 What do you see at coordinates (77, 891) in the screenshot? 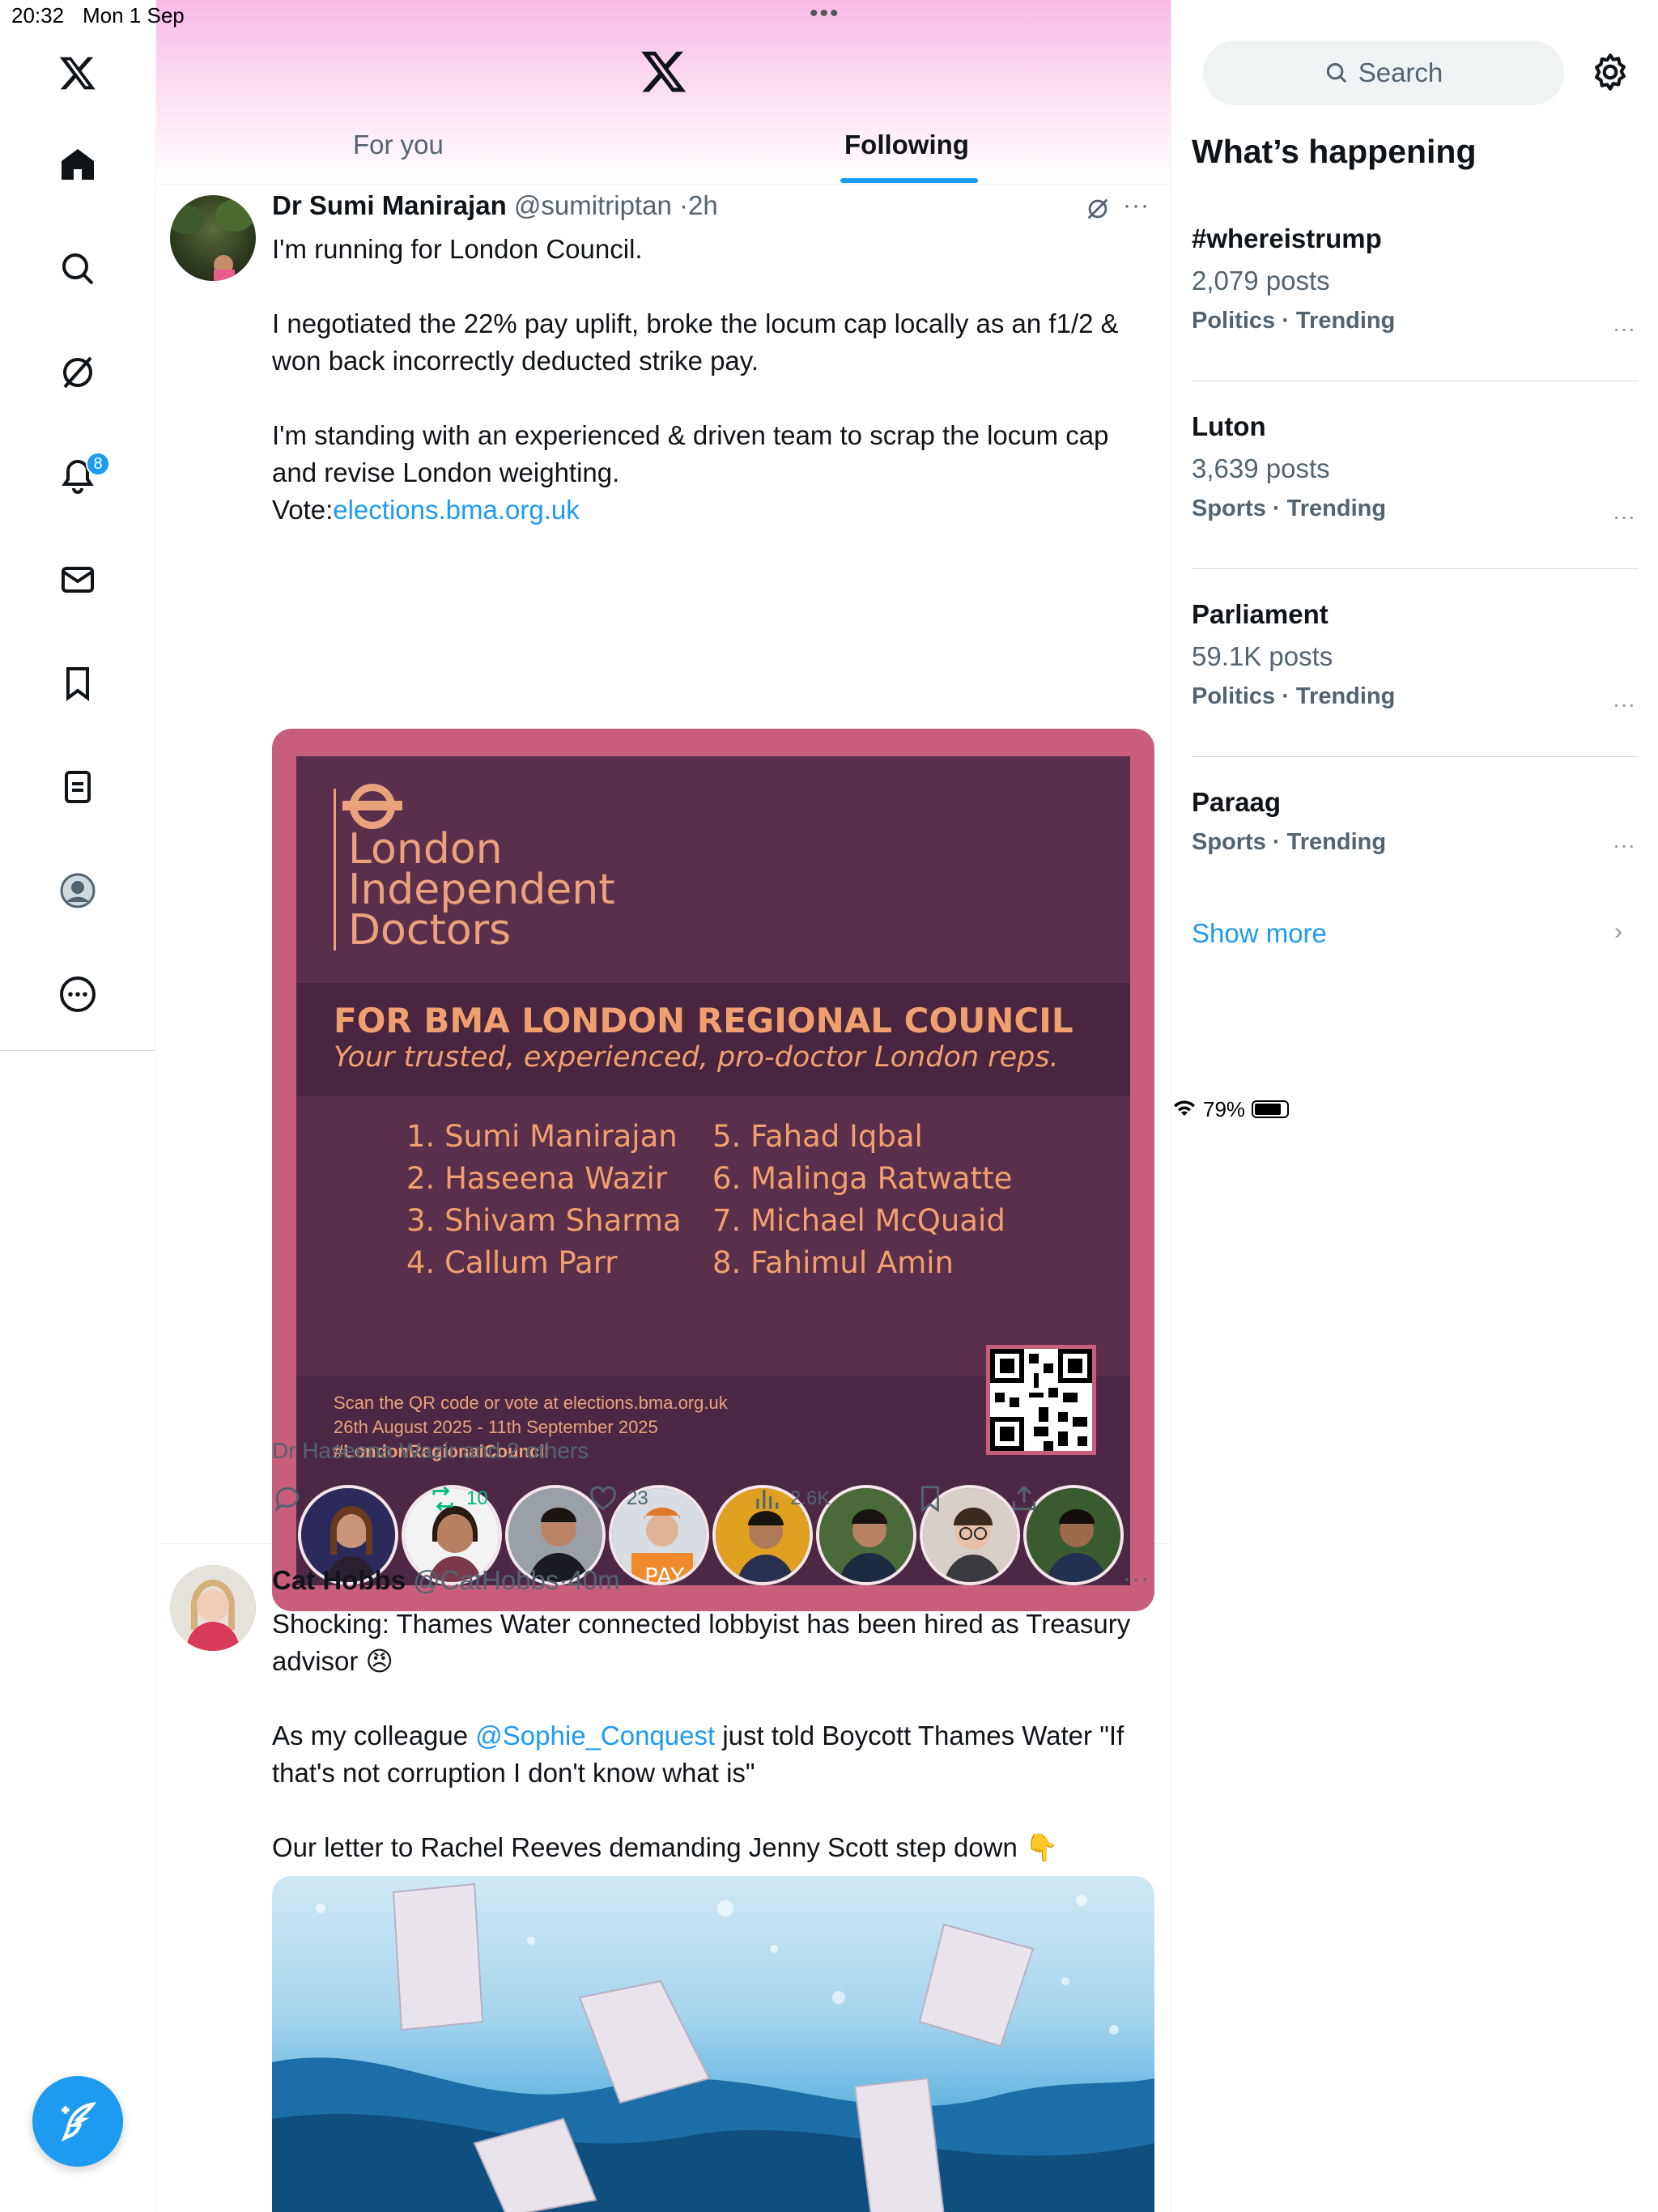
I see `profile-avatar-icon` at bounding box center [77, 891].